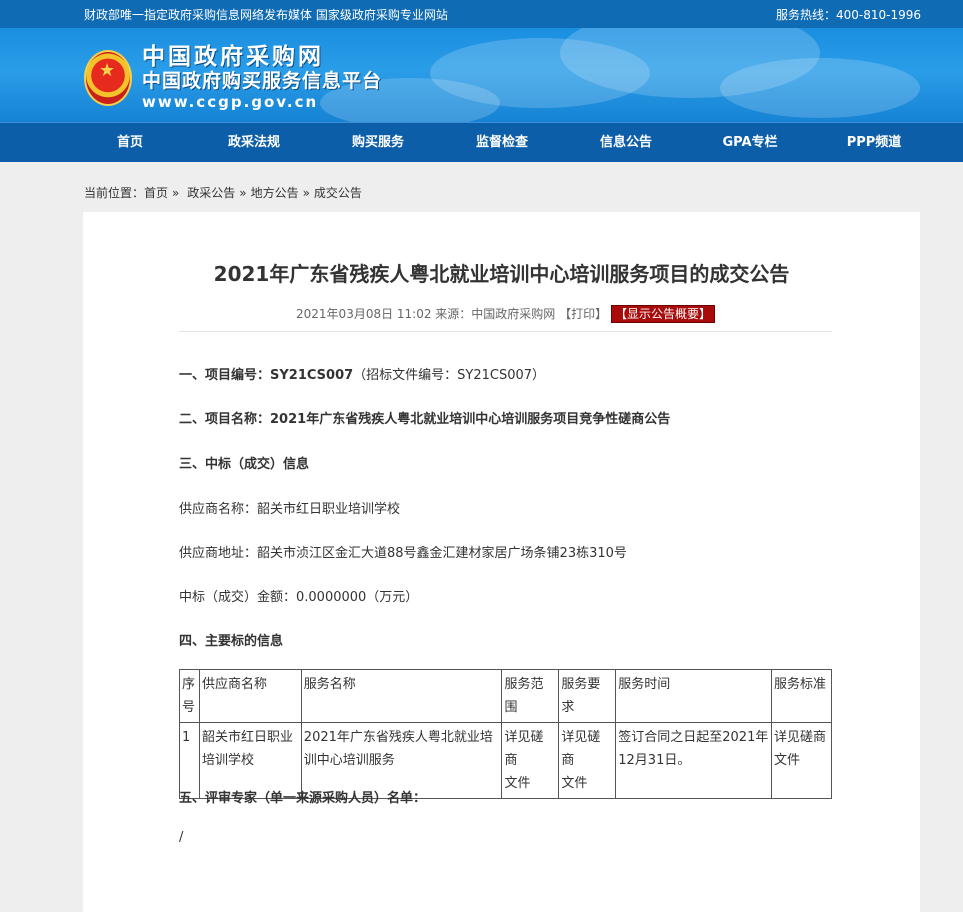  Describe the element at coordinates (312, 375) in the screenshot. I see `project-number: SY21CS007` at that location.